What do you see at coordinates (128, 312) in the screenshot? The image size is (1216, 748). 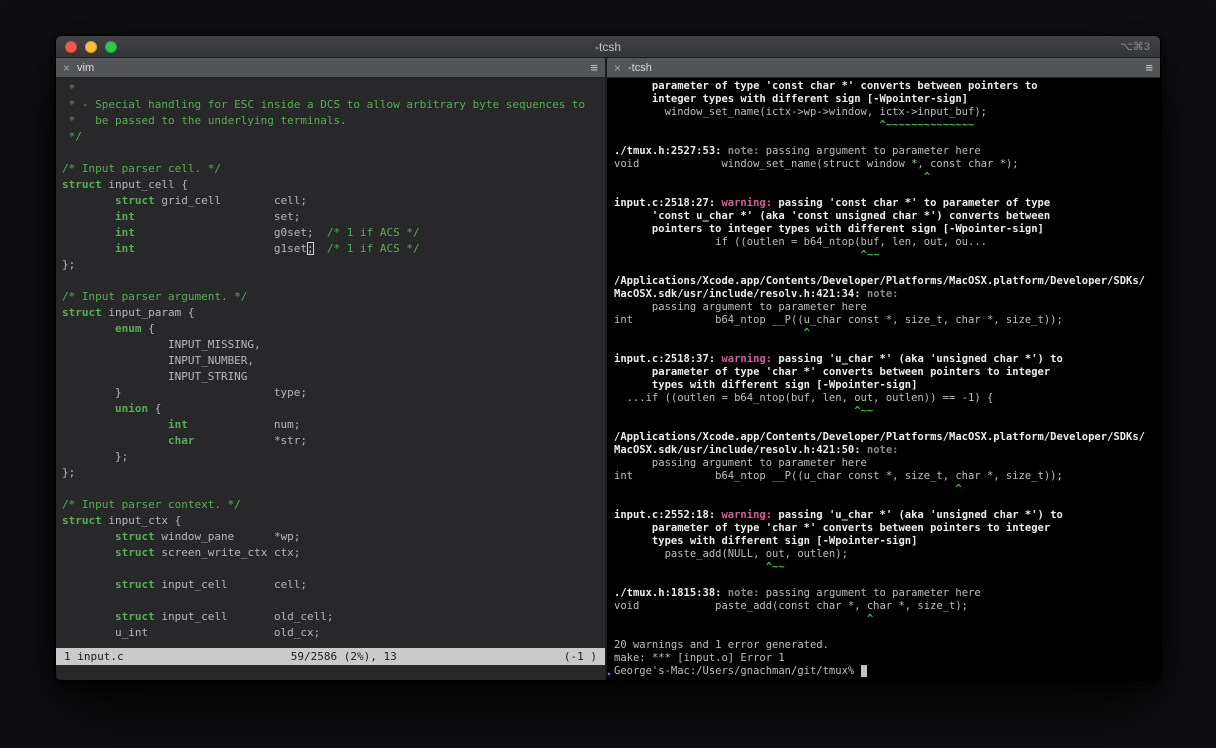 I see `code-line: struct input_param {` at bounding box center [128, 312].